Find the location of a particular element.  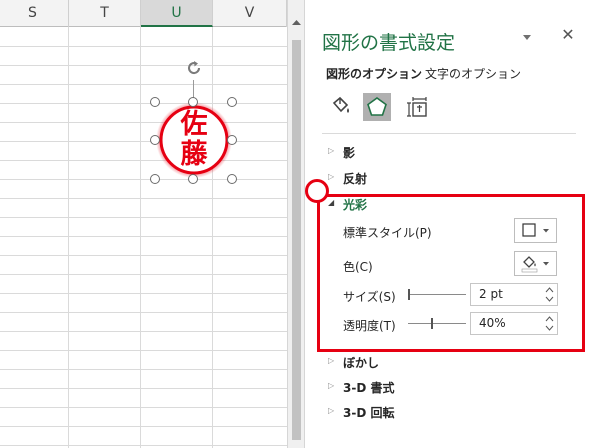

tab-shape-options: 図形のオプション is located at coordinates (374, 73).